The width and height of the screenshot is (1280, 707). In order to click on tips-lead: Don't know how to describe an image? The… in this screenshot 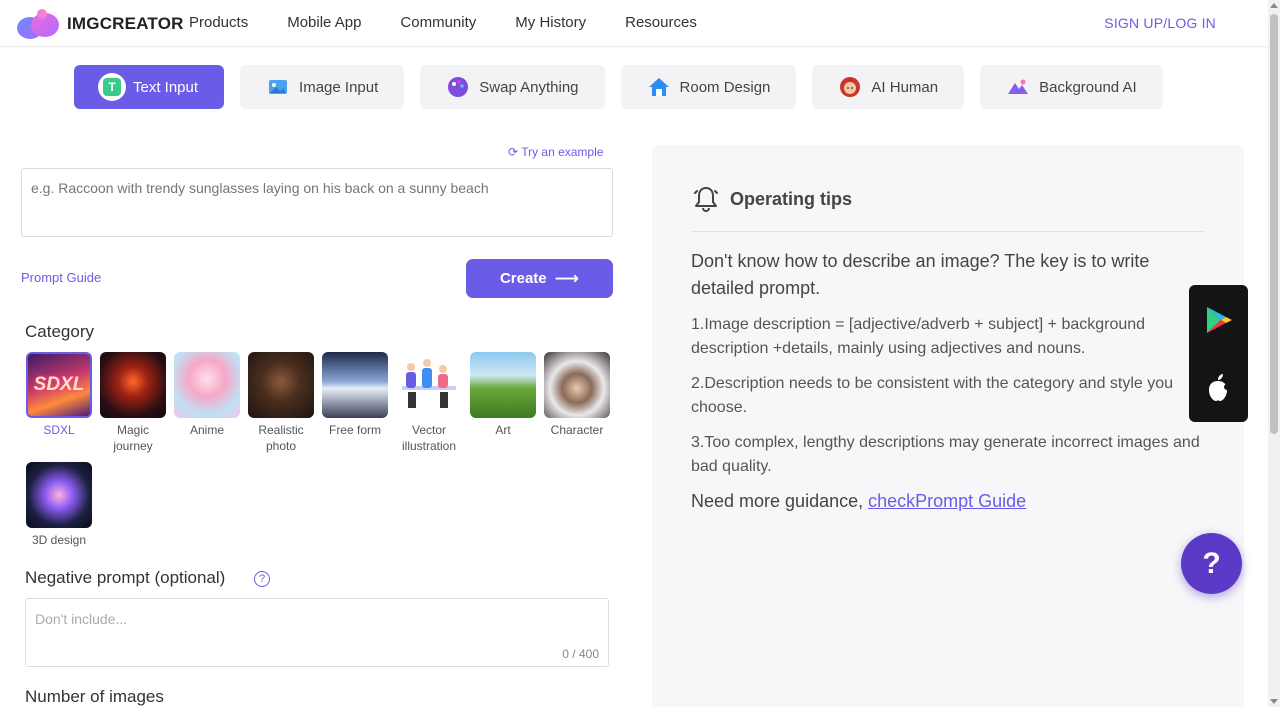, I will do `click(920, 274)`.